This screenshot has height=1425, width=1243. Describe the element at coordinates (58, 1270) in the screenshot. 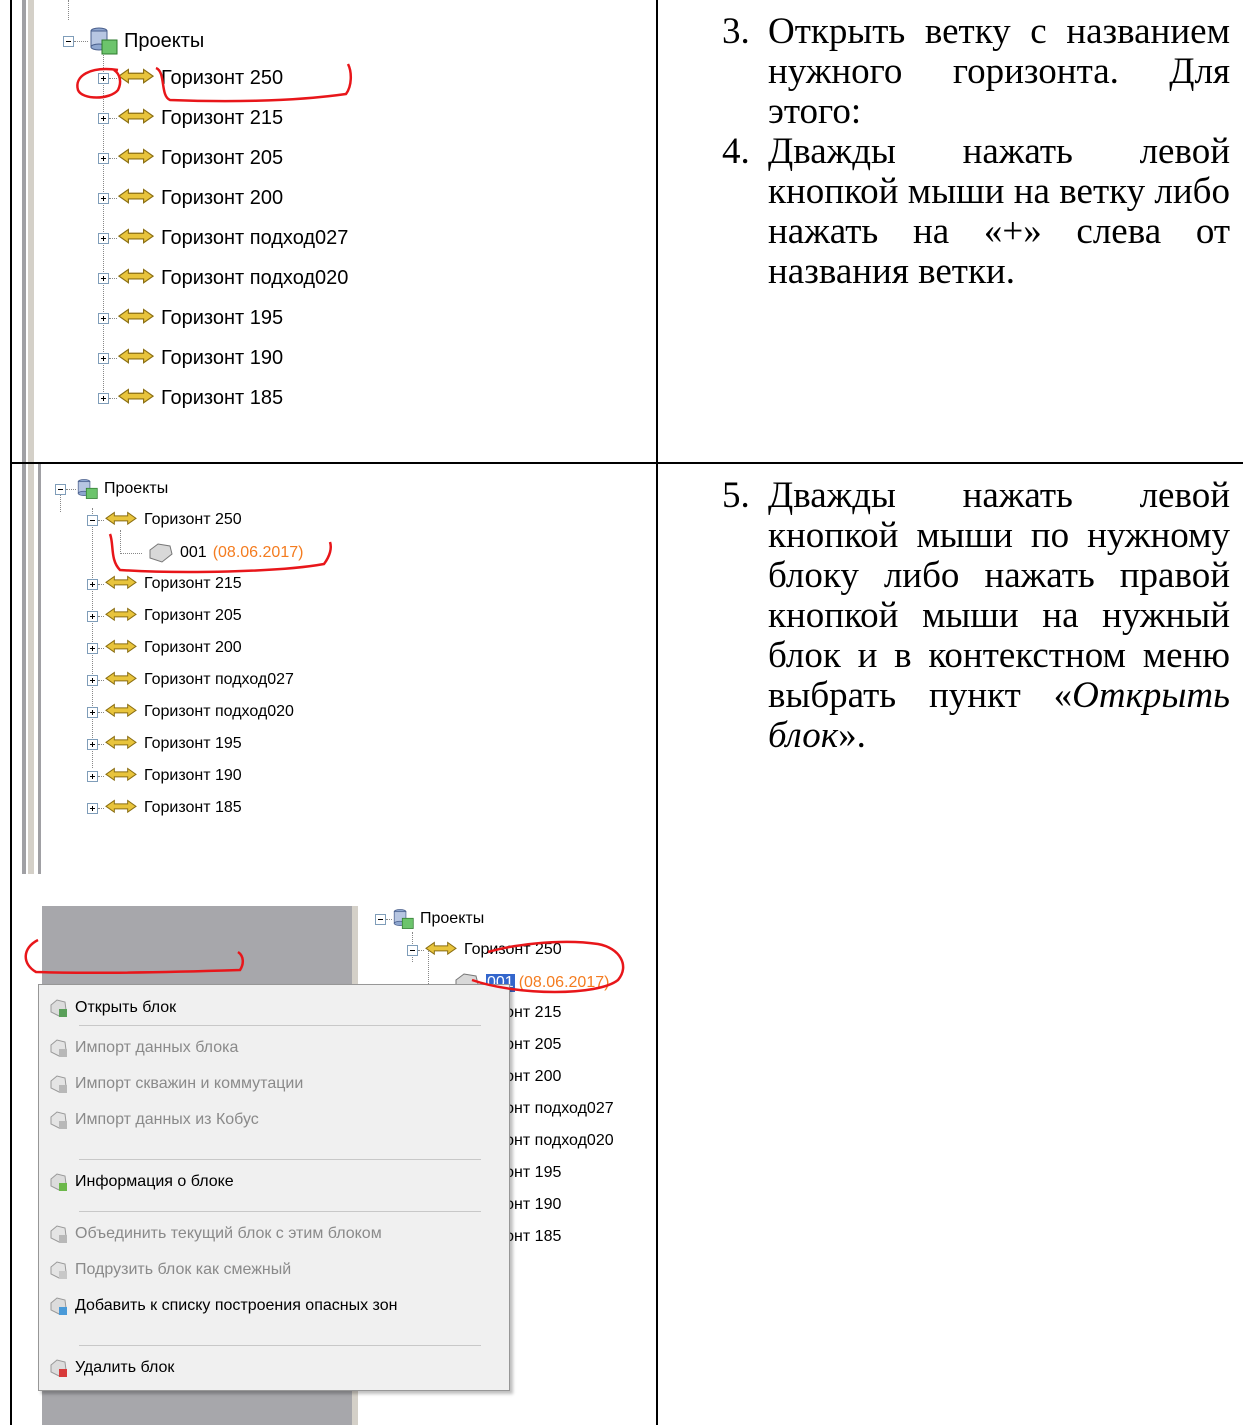

I see `adjacent-icon` at that location.